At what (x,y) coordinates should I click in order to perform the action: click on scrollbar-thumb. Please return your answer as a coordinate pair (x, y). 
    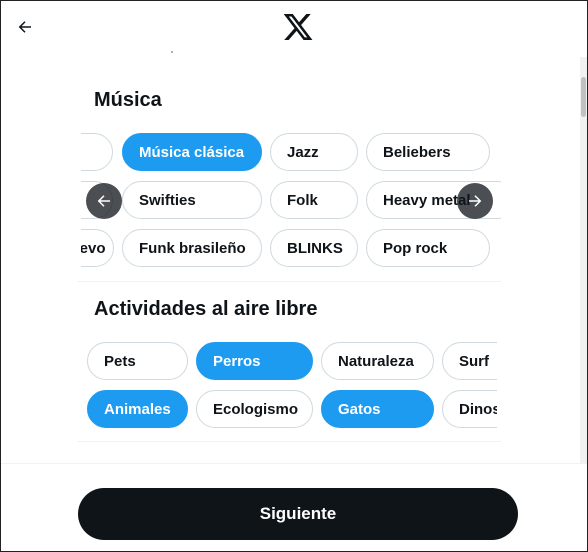
    Looking at the image, I should click on (583, 97).